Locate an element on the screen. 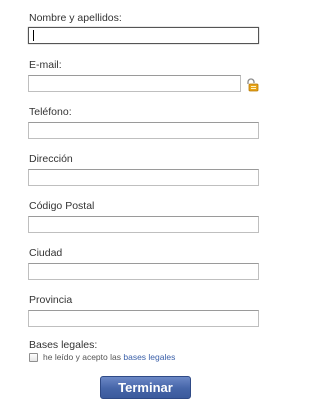  provincia-field is located at coordinates (143, 318).